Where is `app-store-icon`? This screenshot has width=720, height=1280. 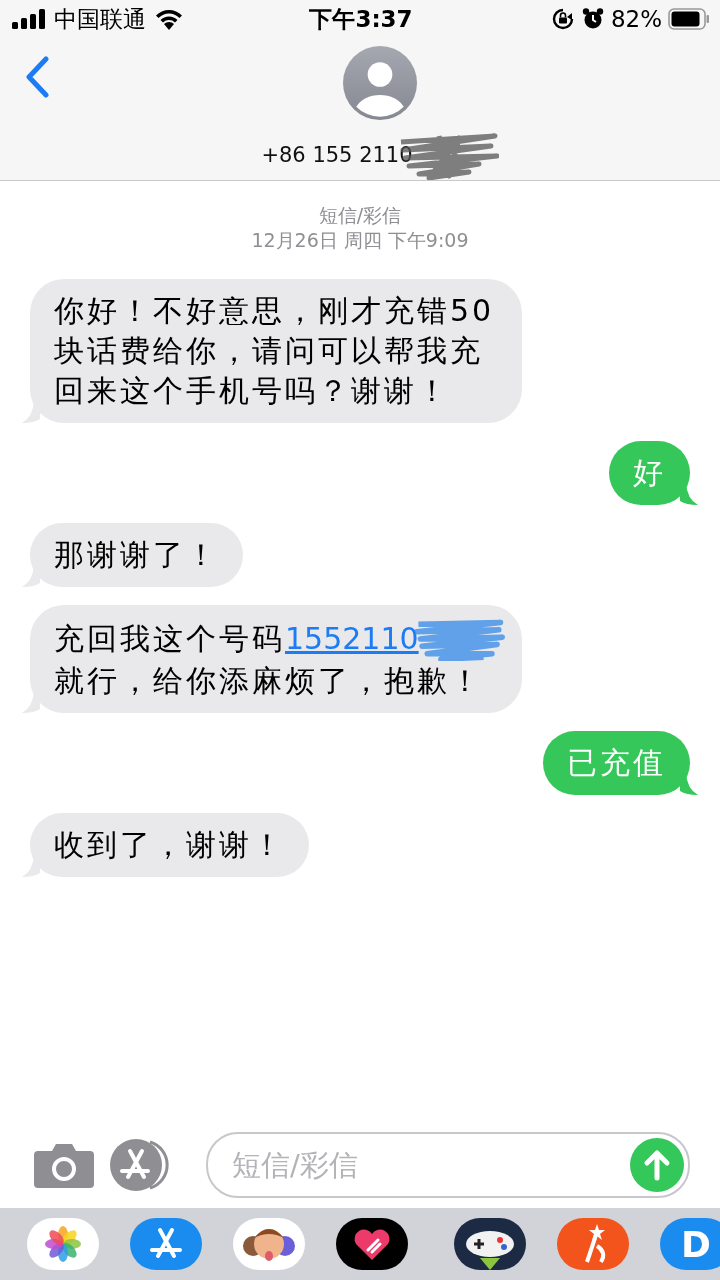
app-store-icon is located at coordinates (166, 1244).